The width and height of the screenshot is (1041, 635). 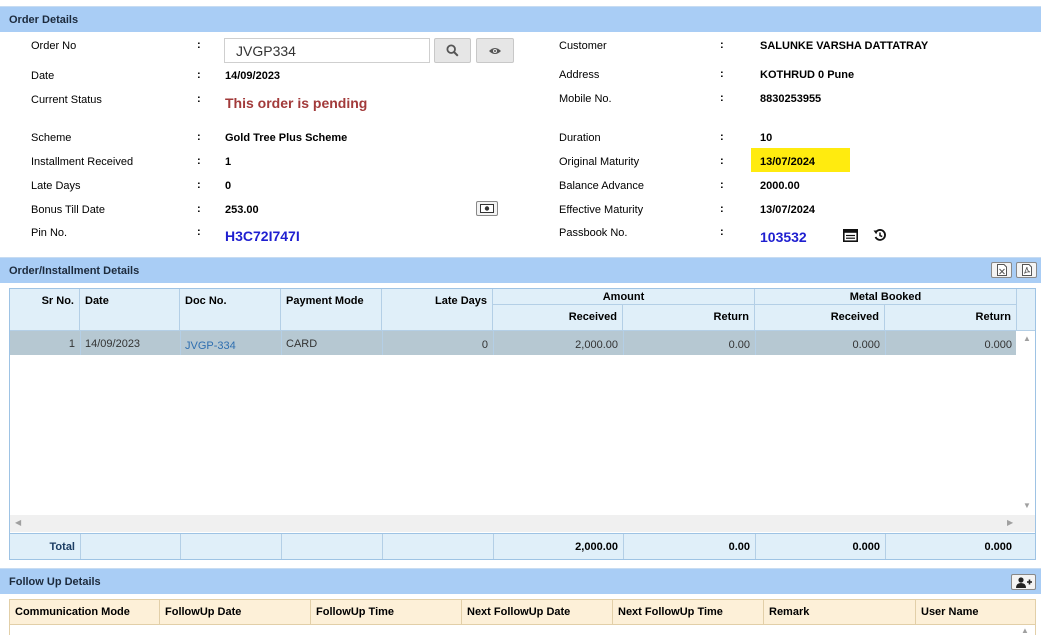 What do you see at coordinates (56, 186) in the screenshot?
I see `late-days-label: Late Days` at bounding box center [56, 186].